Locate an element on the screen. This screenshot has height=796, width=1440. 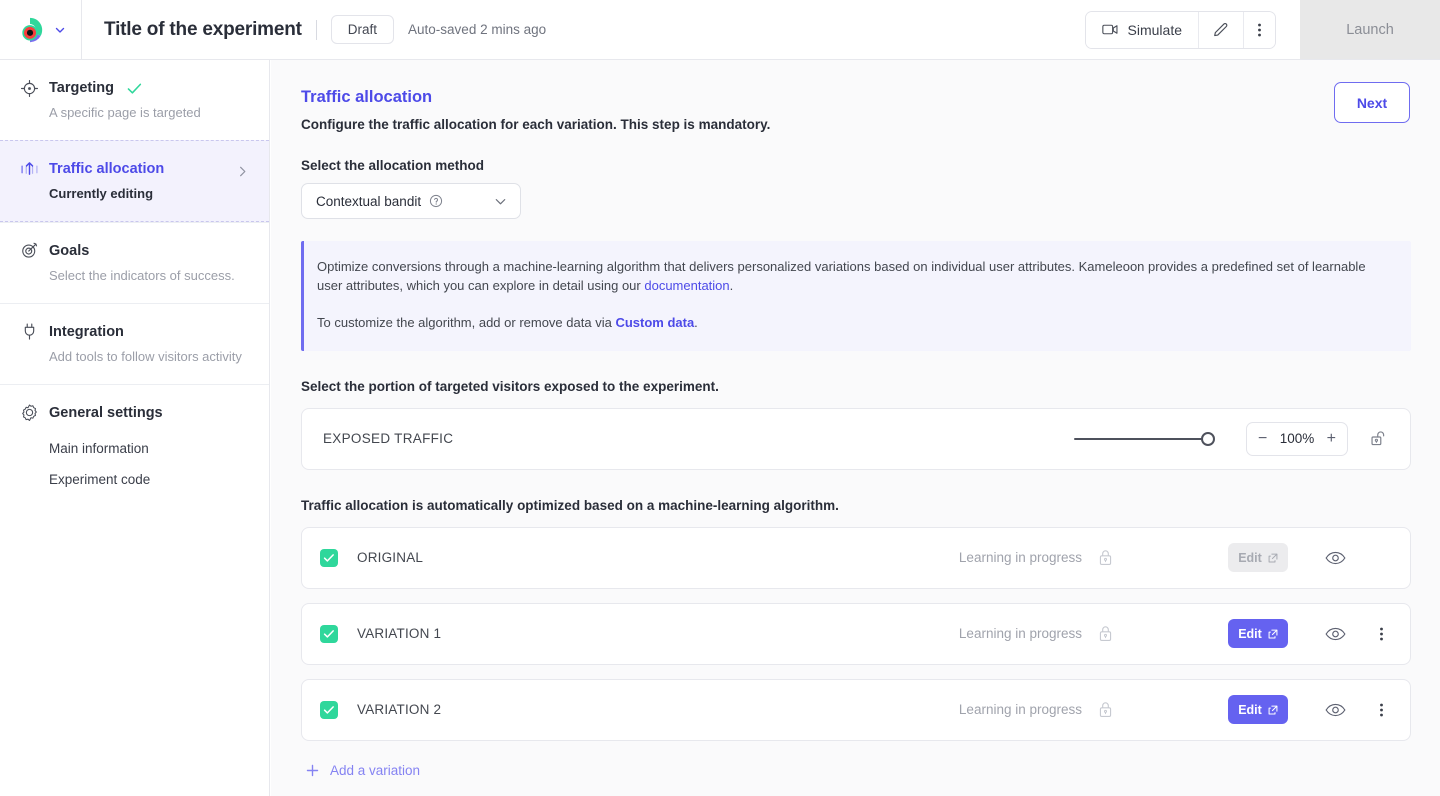
sidebar-item-subtitle: Add tools to follow visitors activity is located at coordinates (145, 356).